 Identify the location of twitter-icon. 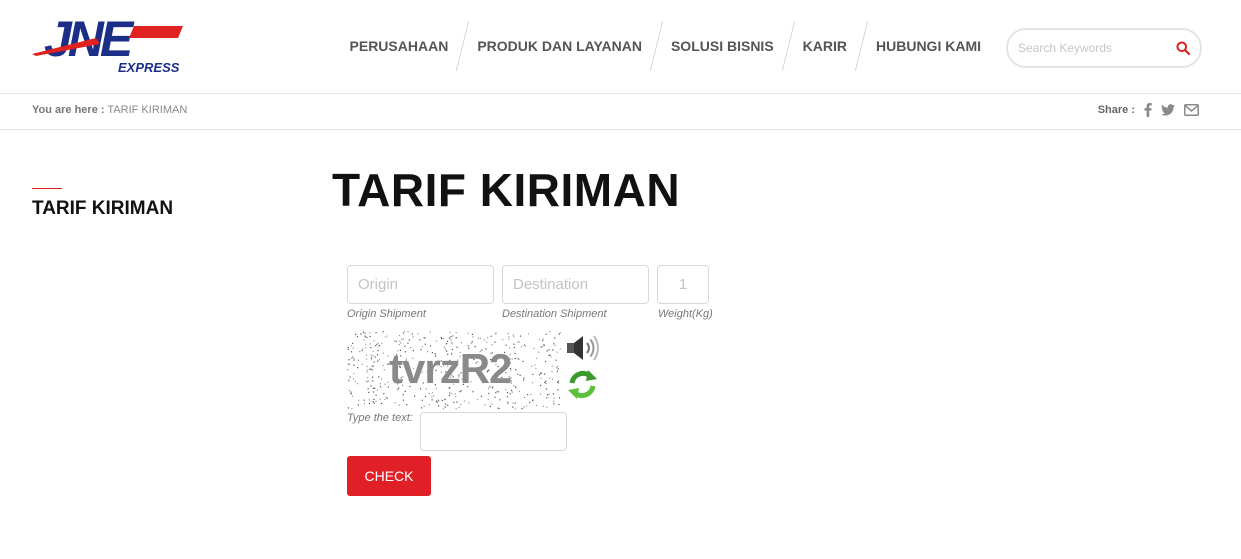
(1168, 110).